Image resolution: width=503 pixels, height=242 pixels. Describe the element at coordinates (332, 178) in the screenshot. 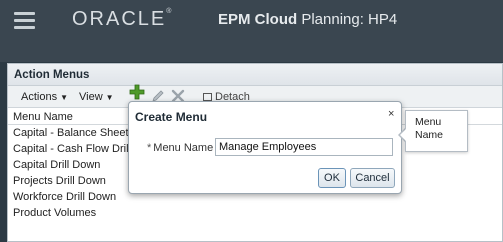

I see `ok-button: OK` at that location.